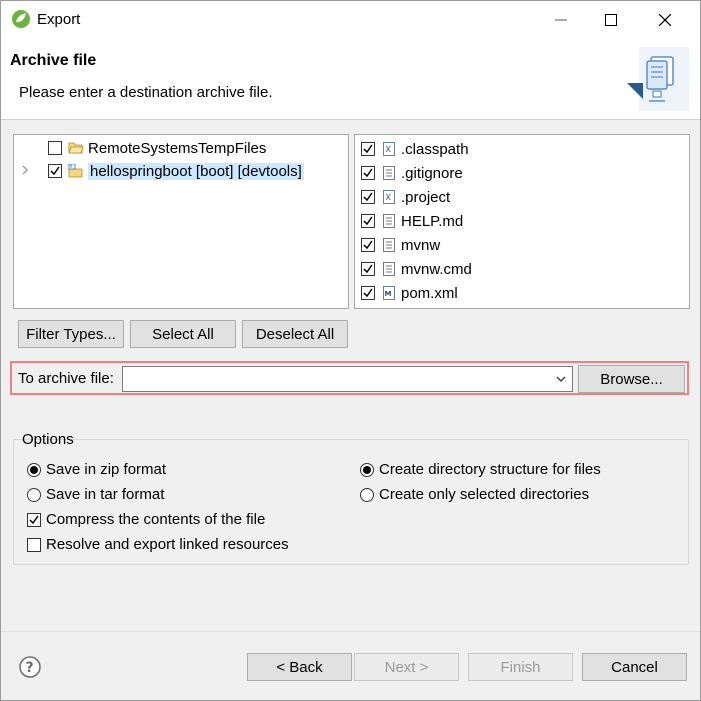  I want to click on footer-separator, so click(350, 631).